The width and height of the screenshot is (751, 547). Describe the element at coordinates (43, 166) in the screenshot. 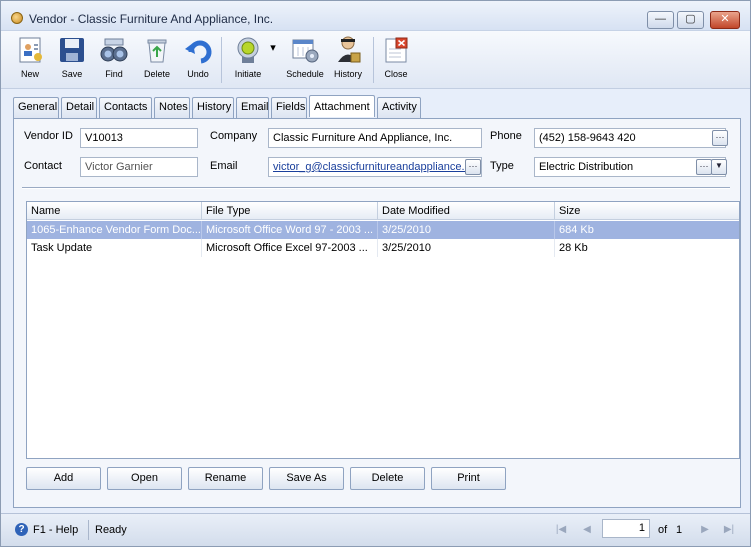

I see `contact-label: Contact` at that location.